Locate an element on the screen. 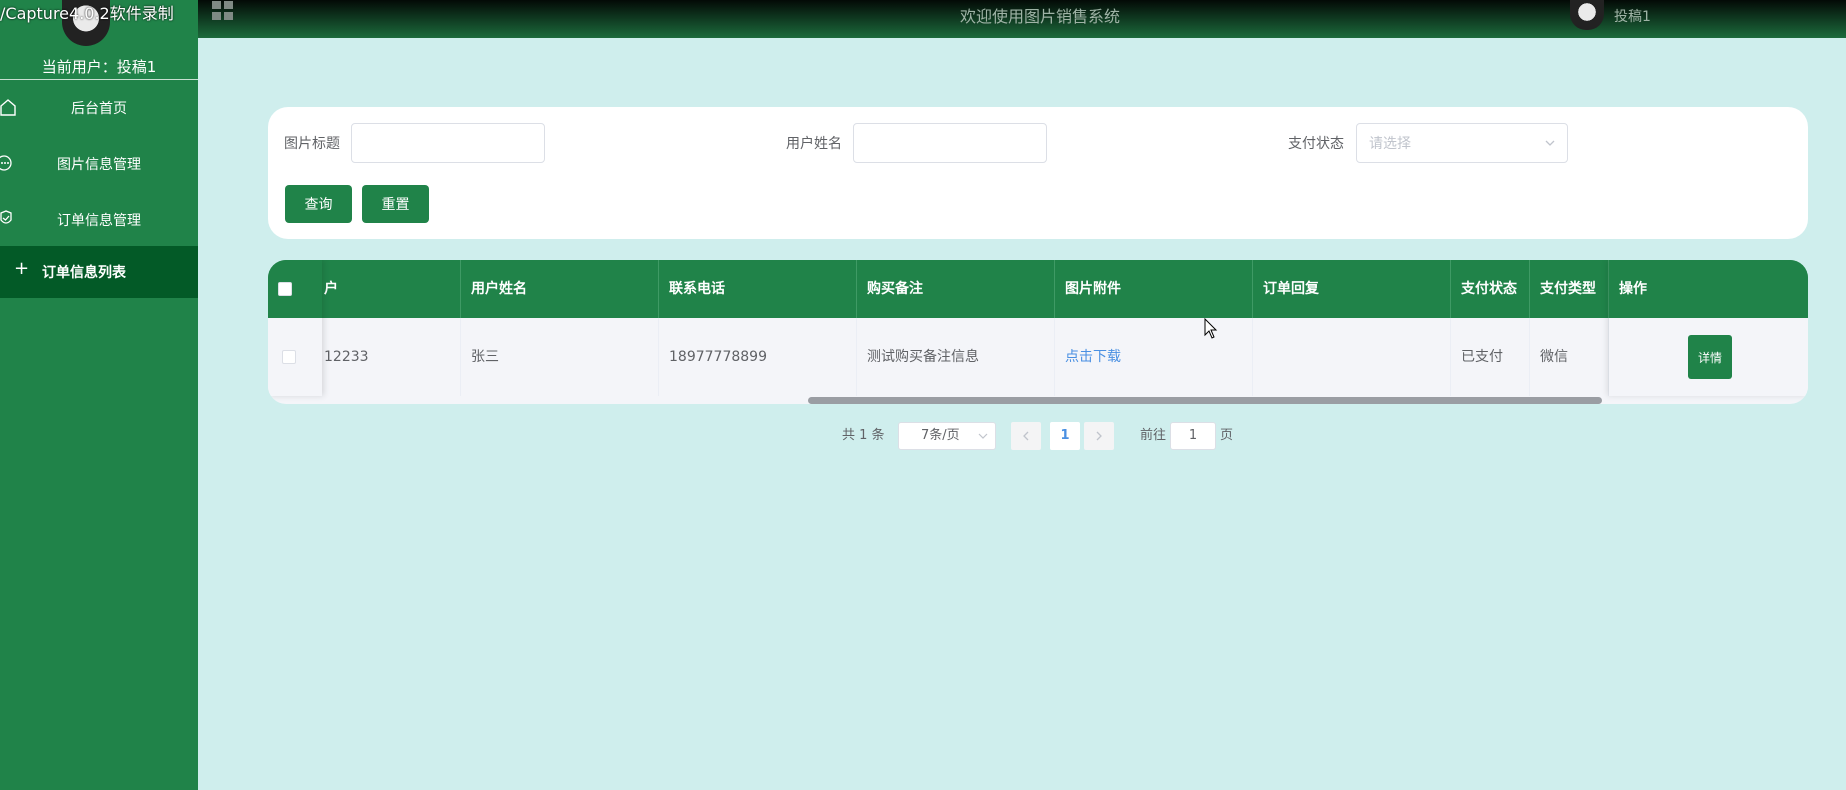  goto-page-input: 1 is located at coordinates (1193, 436).